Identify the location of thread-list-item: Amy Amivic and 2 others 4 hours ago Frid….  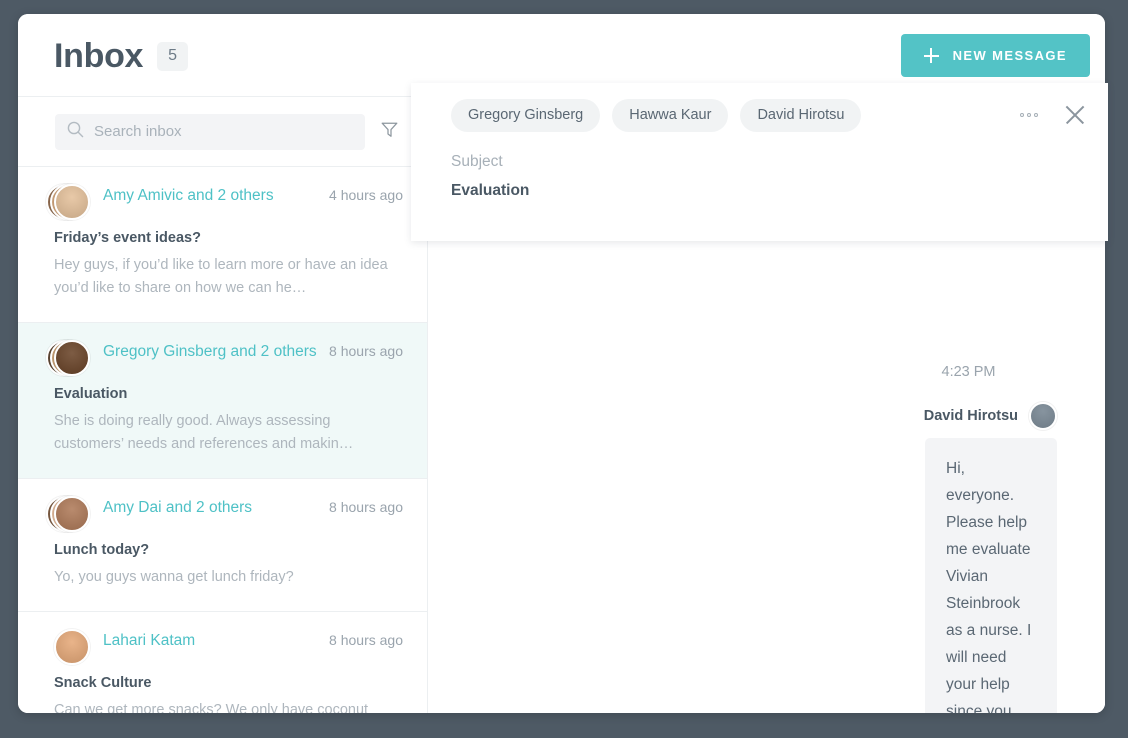
(222, 245).